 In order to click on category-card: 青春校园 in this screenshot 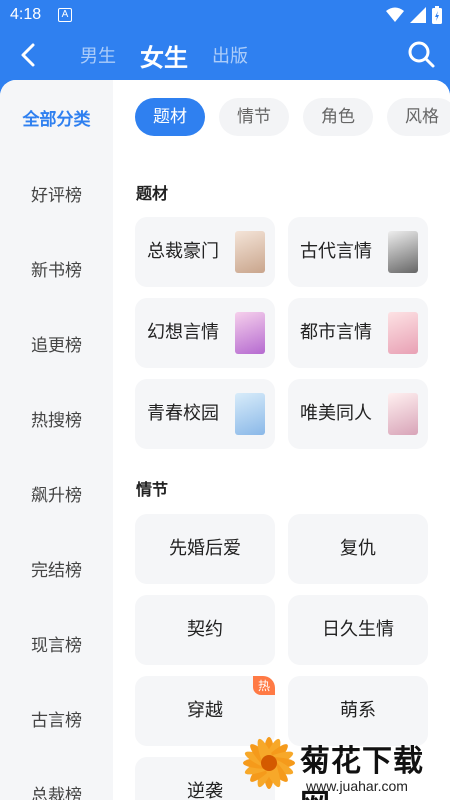, I will do `click(205, 414)`.